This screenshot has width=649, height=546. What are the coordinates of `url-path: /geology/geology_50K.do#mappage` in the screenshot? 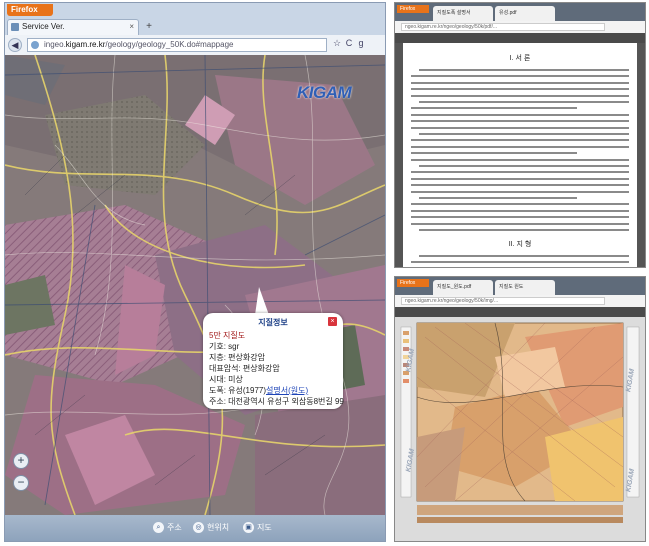 It's located at (169, 44).